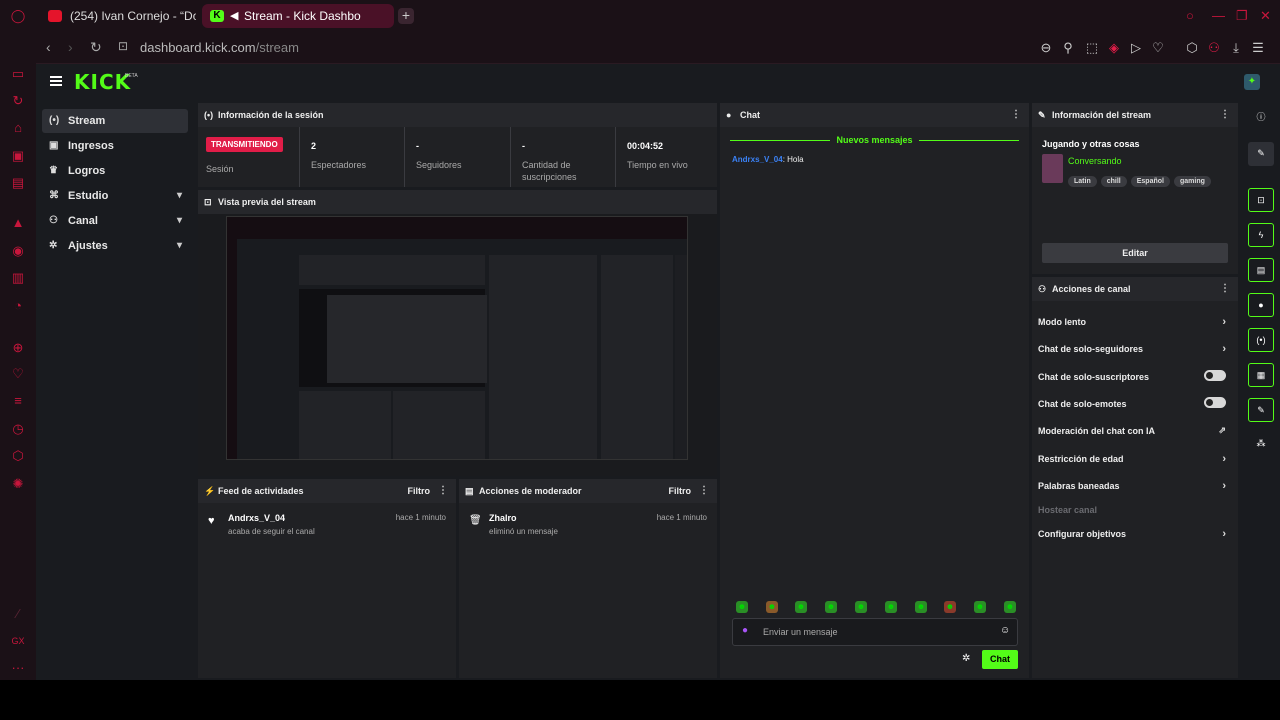 Image resolution: width=1280 pixels, height=720 pixels. I want to click on new-tab-button: +, so click(406, 16).